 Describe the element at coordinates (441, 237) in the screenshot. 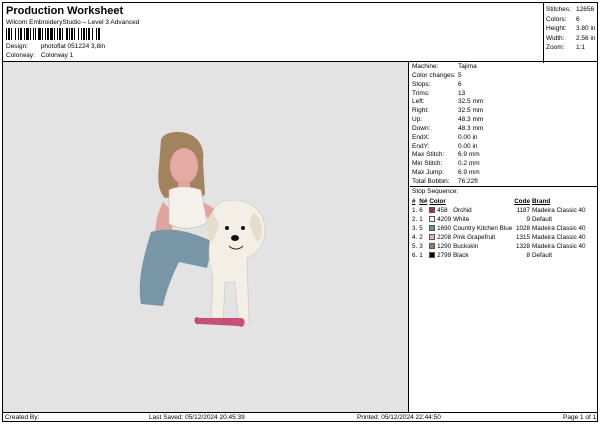

I see `color-swatch-cell: 2208` at that location.